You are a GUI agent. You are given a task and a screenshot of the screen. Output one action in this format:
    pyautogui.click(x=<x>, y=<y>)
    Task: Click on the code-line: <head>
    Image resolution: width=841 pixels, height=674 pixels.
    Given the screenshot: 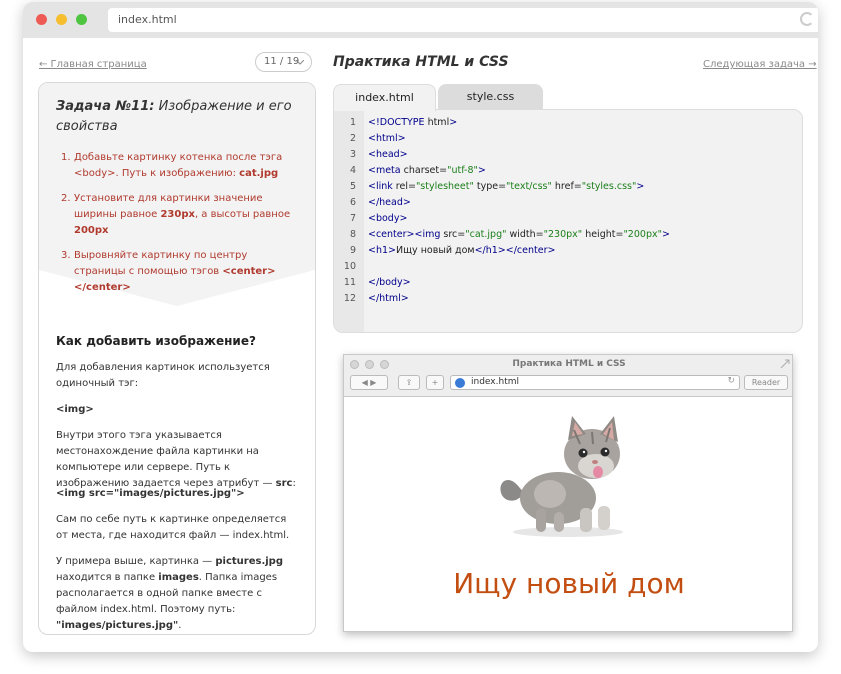 What is the action you would take?
    pyautogui.click(x=388, y=154)
    